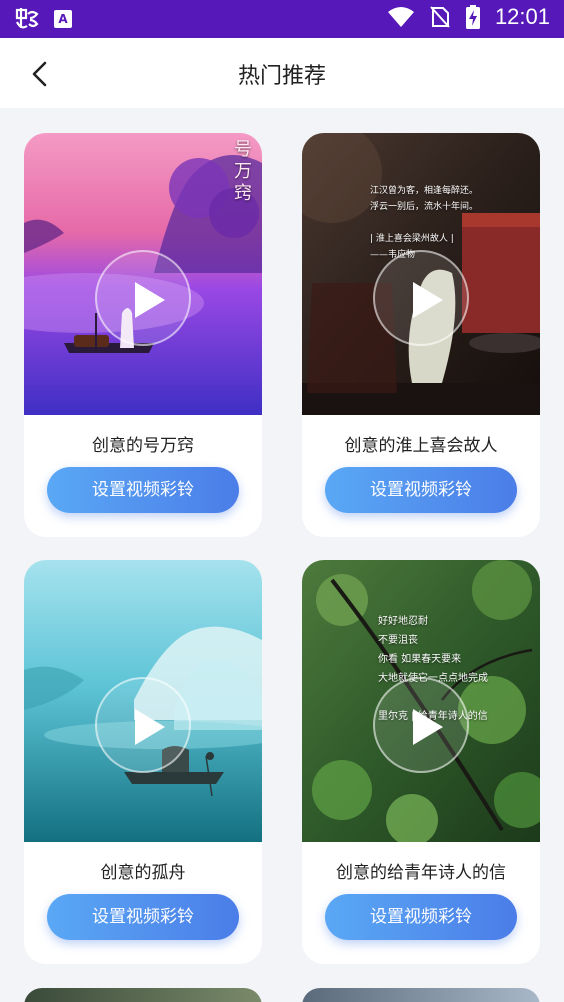 The height and width of the screenshot is (1002, 564). Describe the element at coordinates (522, 16) in the screenshot. I see `status-time: 12:01` at that location.